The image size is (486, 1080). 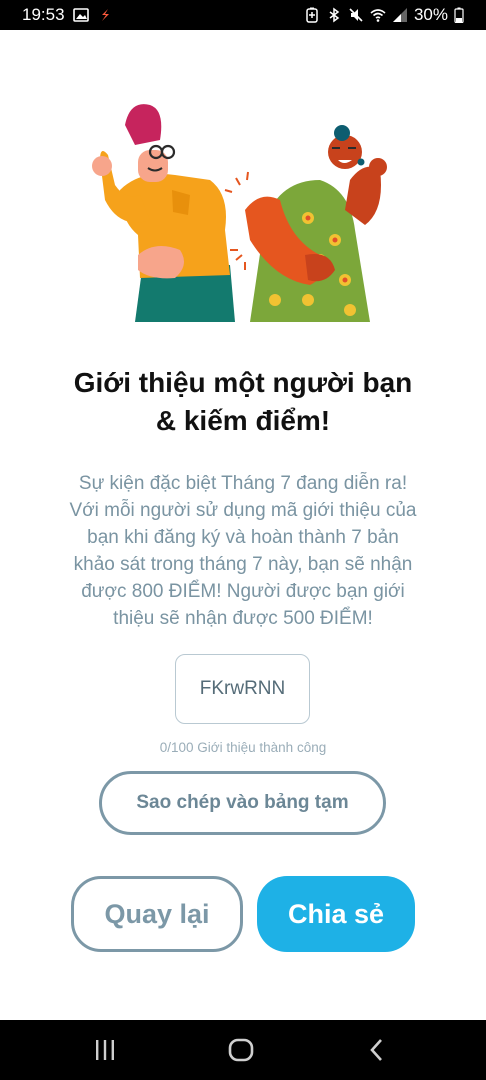 I want to click on home-icon, so click(x=241, y=1050).